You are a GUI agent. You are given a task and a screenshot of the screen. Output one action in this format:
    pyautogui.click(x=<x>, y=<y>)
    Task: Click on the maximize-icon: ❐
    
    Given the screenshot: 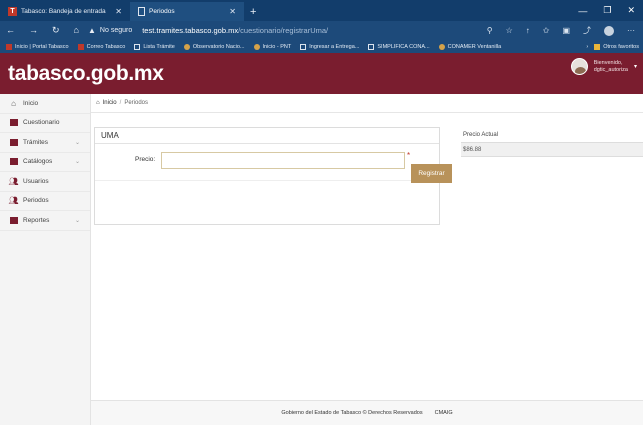 What is the action you would take?
    pyautogui.click(x=607, y=10)
    